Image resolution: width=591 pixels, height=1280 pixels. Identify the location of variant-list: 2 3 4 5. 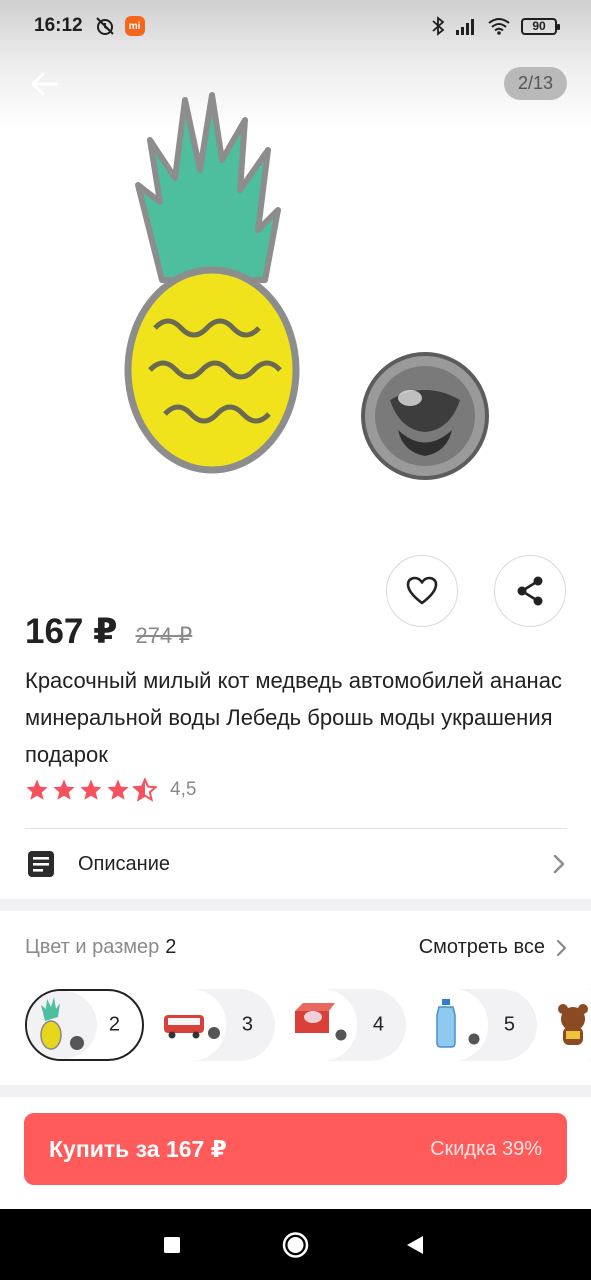
(308, 1025).